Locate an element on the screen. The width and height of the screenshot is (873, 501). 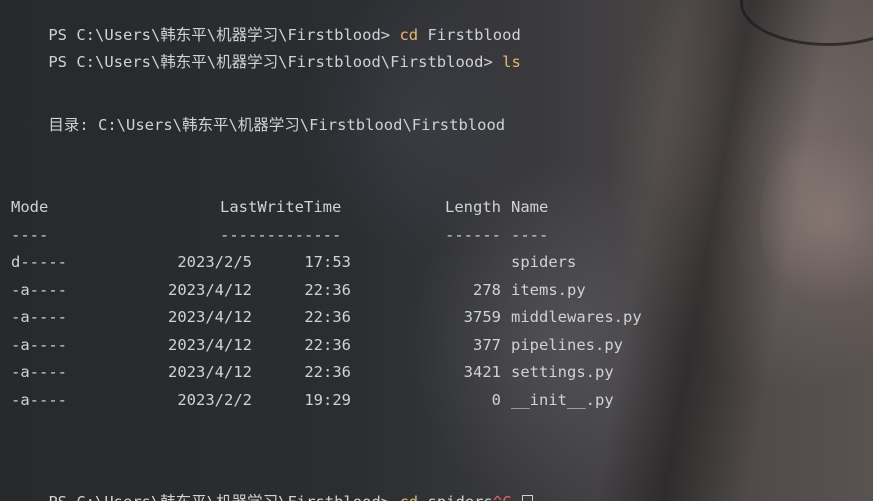
listing-row: -a---- 2023/4/12 22:36 3421 settings.py is located at coordinates (436, 372).